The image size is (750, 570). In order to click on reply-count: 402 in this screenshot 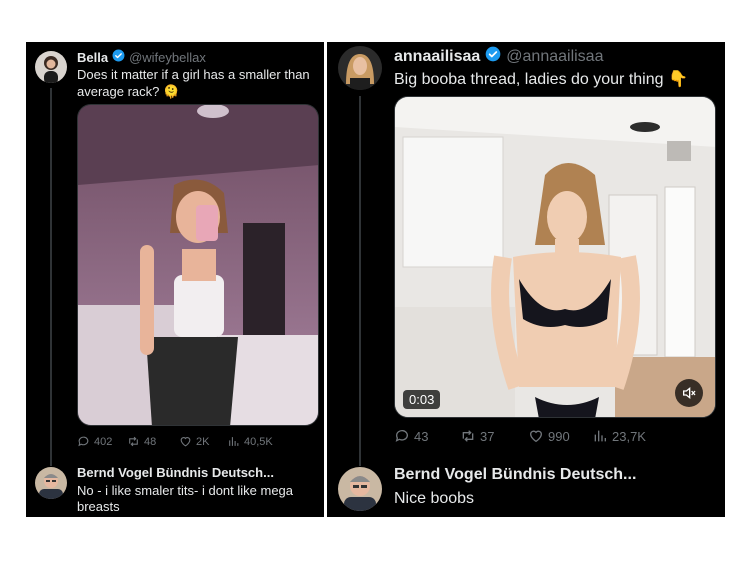, I will do `click(103, 441)`.